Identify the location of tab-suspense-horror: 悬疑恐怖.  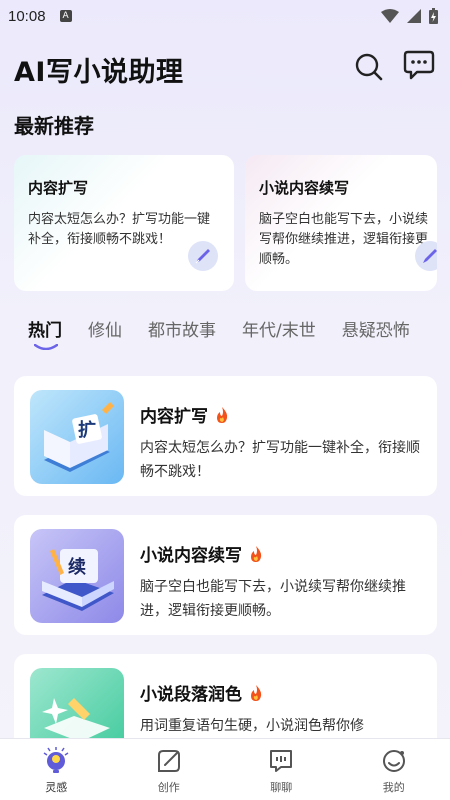
(376, 328).